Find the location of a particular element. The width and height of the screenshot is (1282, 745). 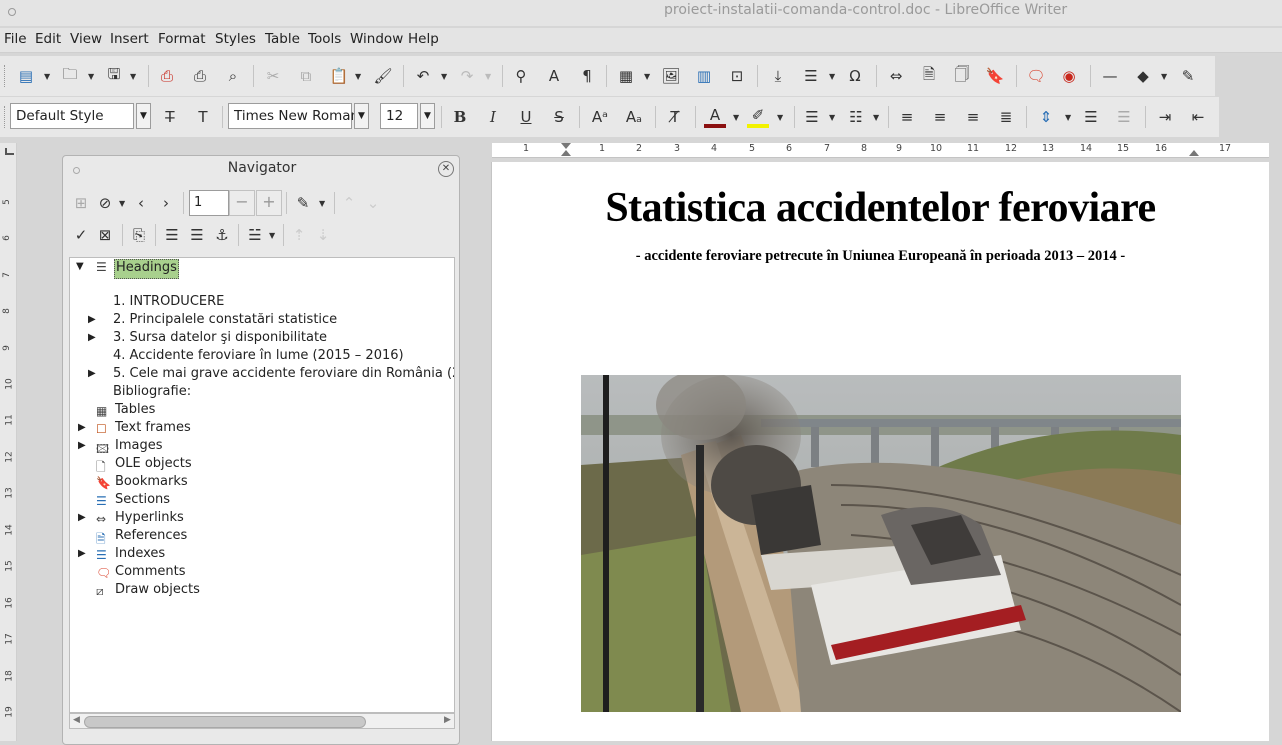

export-pdf-icon: ⎙ is located at coordinates (167, 76).